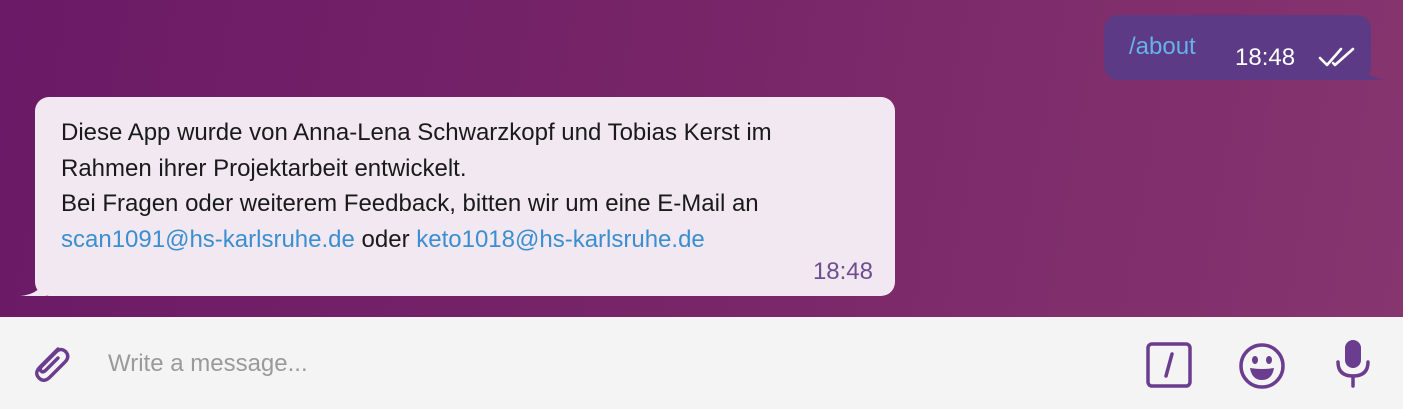 Image resolution: width=1403 pixels, height=409 pixels. Describe the element at coordinates (1265, 57) in the screenshot. I see `outgoing-message-time: 18:48` at that location.